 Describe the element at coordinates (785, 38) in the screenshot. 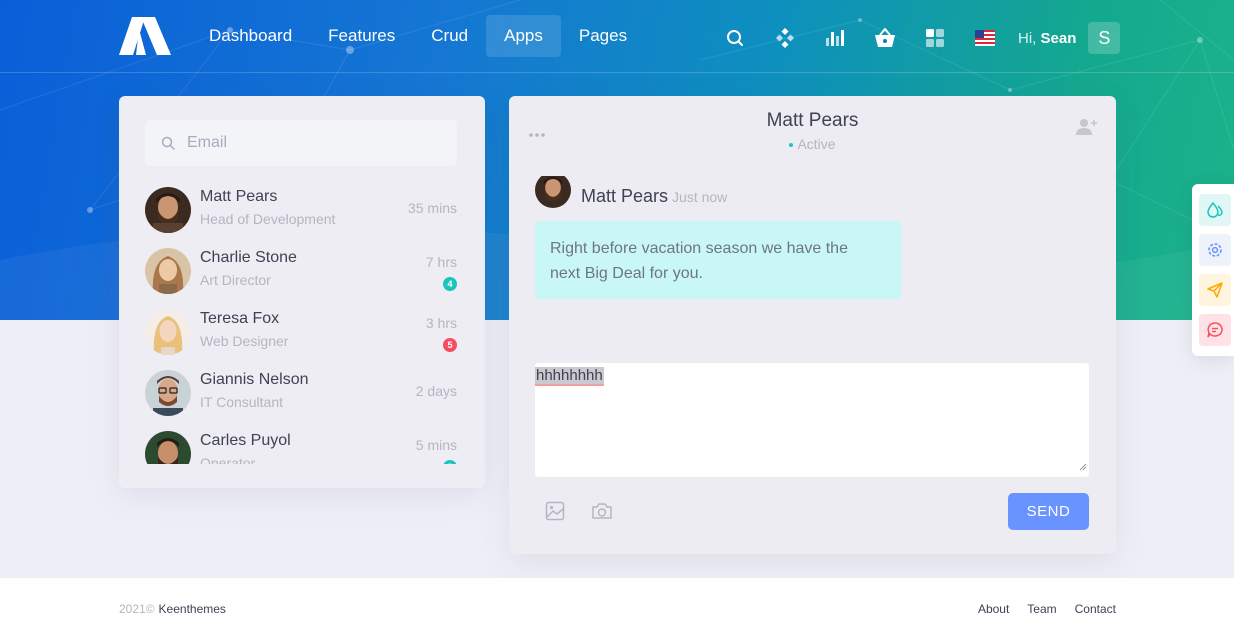

I see `diamond-grid-icon` at that location.